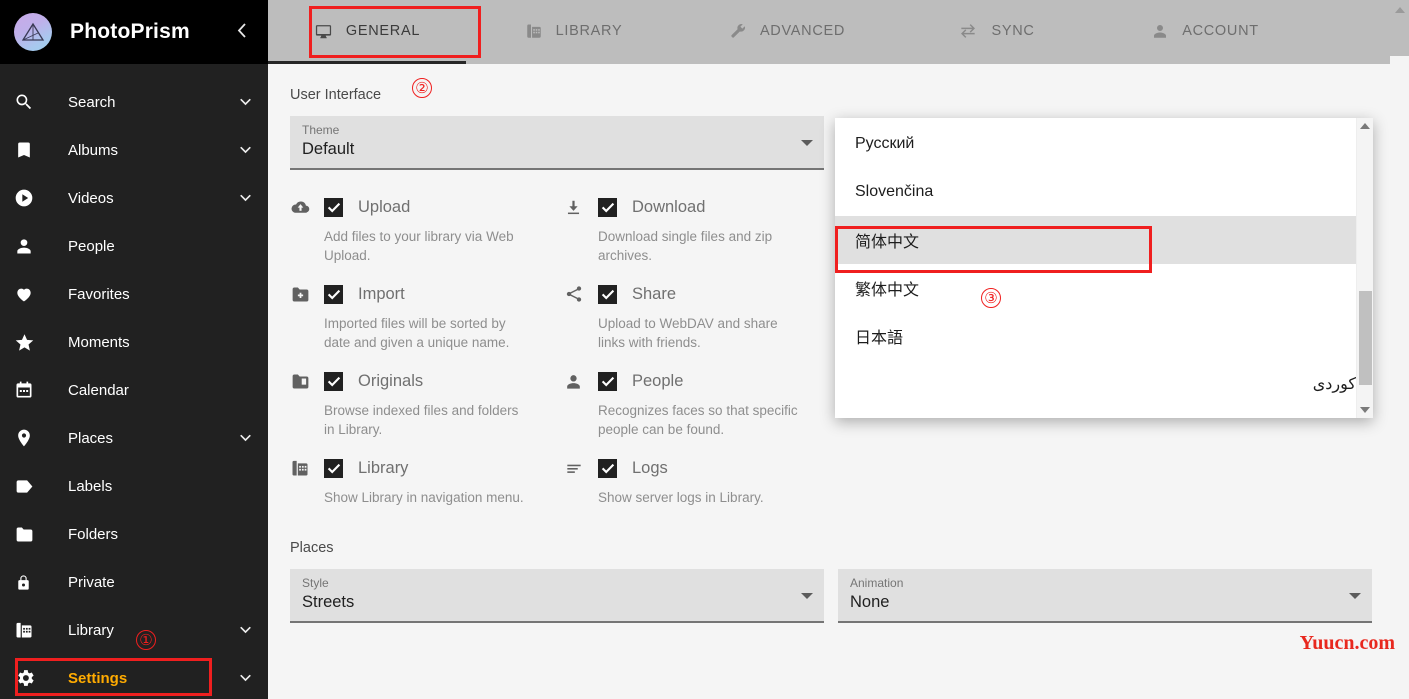 This screenshot has width=1409, height=699. I want to click on language-option: 繁体中文, so click(1095, 288).